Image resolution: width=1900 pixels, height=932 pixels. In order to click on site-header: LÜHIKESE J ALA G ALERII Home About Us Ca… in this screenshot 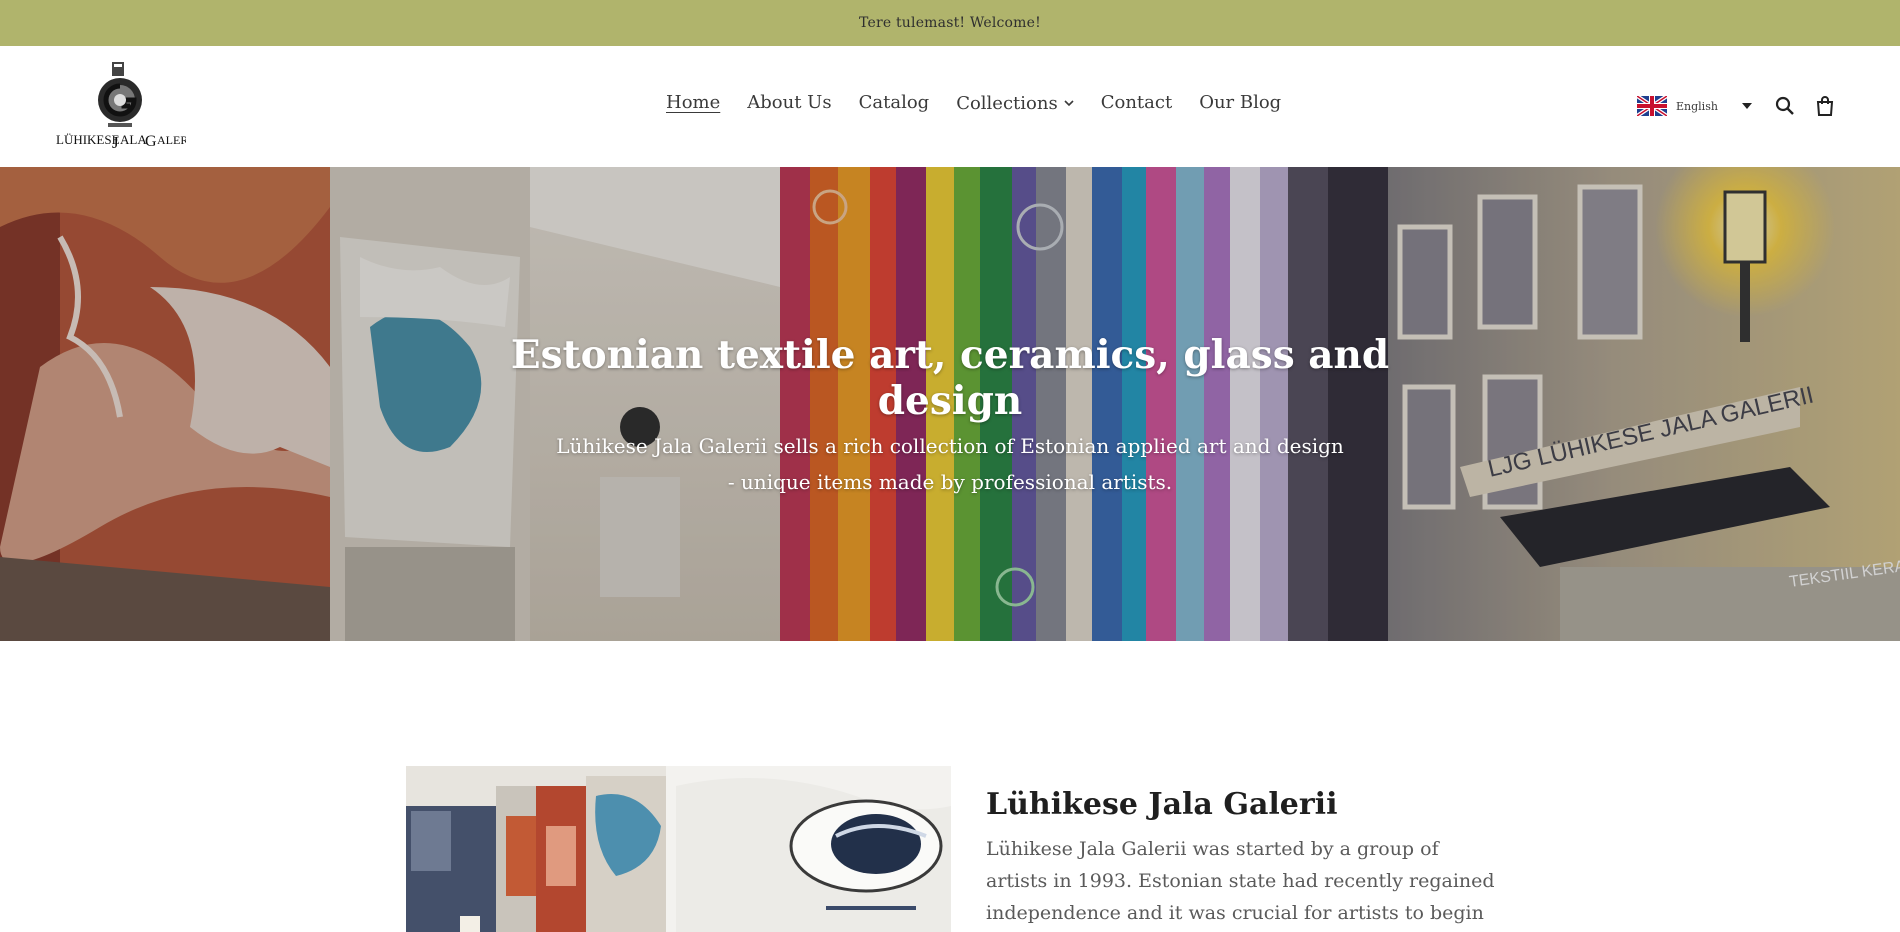, I will do `click(950, 106)`.